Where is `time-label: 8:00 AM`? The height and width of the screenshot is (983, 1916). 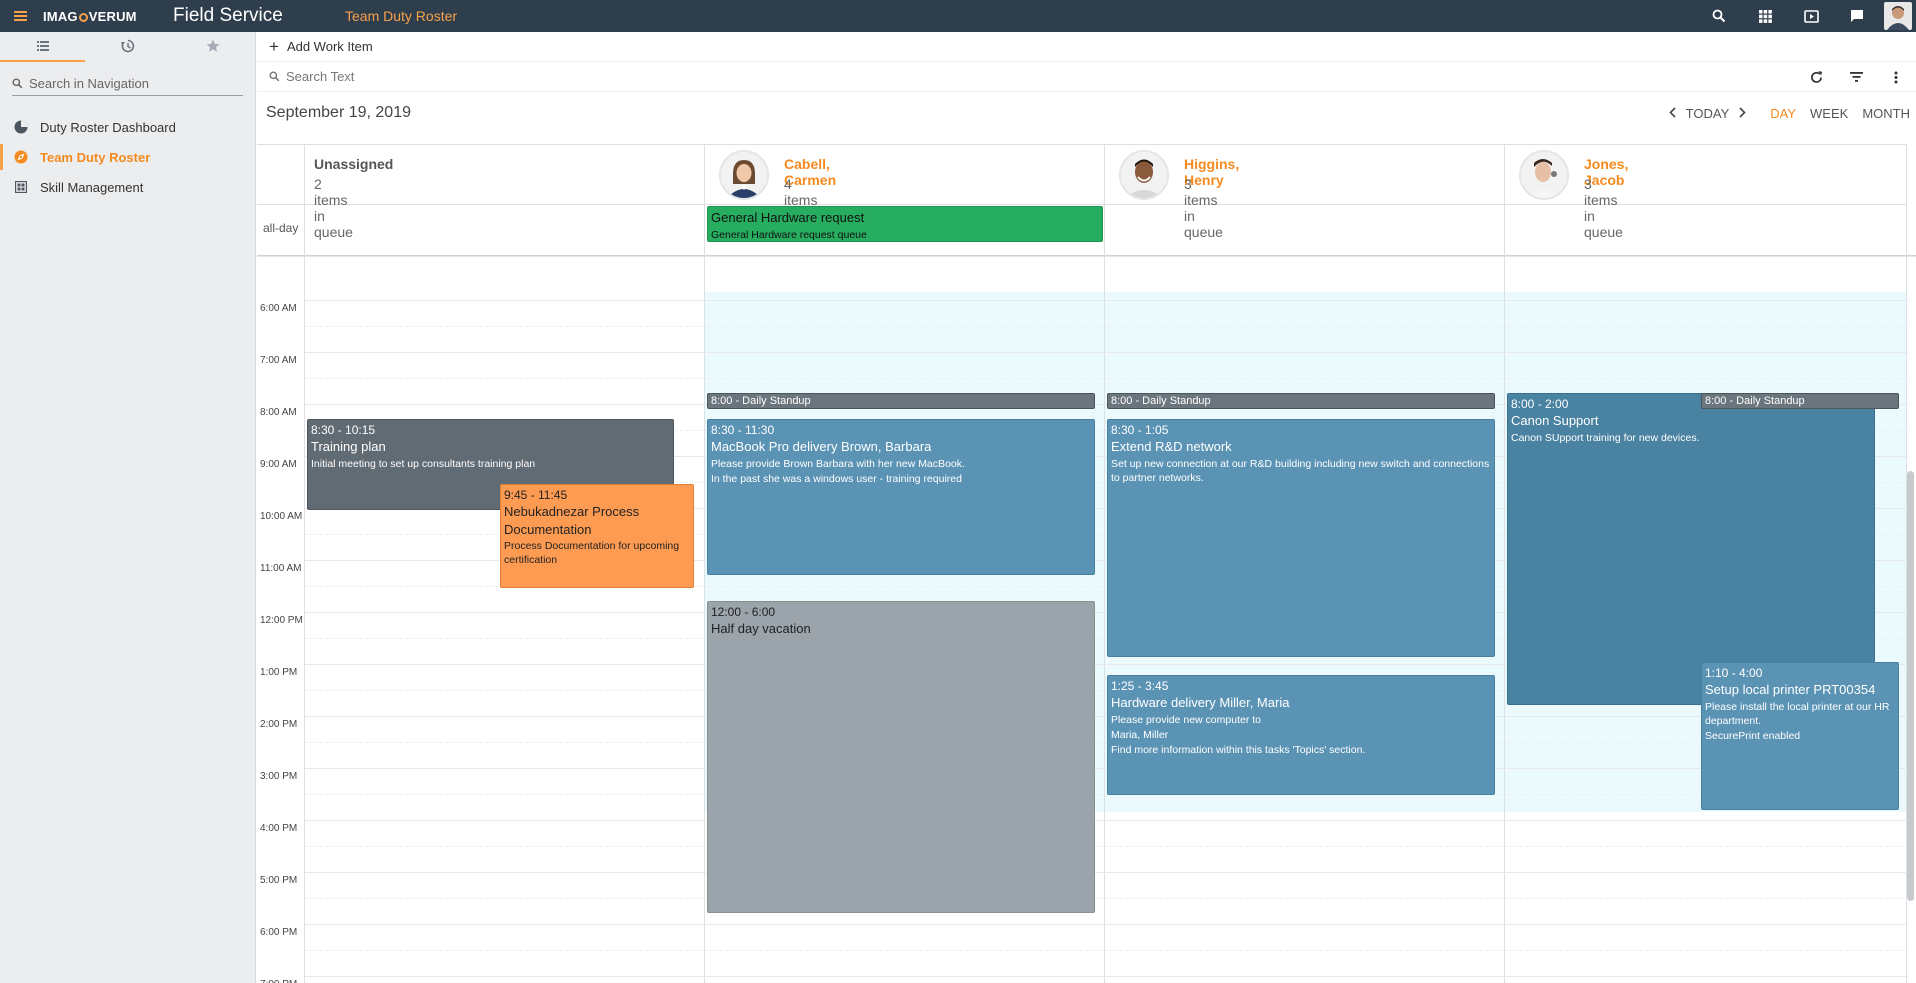
time-label: 8:00 AM is located at coordinates (278, 412).